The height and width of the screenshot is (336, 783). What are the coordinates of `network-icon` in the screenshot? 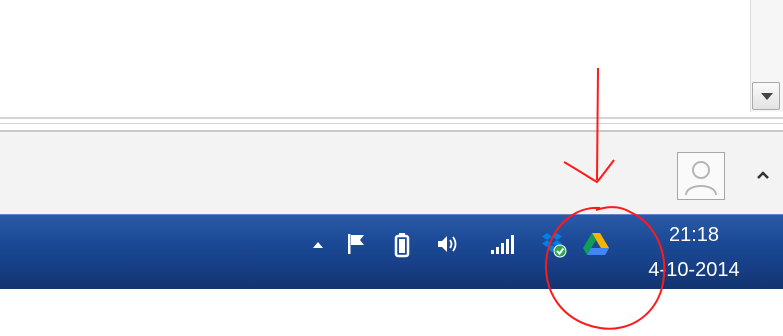 It's located at (502, 244).